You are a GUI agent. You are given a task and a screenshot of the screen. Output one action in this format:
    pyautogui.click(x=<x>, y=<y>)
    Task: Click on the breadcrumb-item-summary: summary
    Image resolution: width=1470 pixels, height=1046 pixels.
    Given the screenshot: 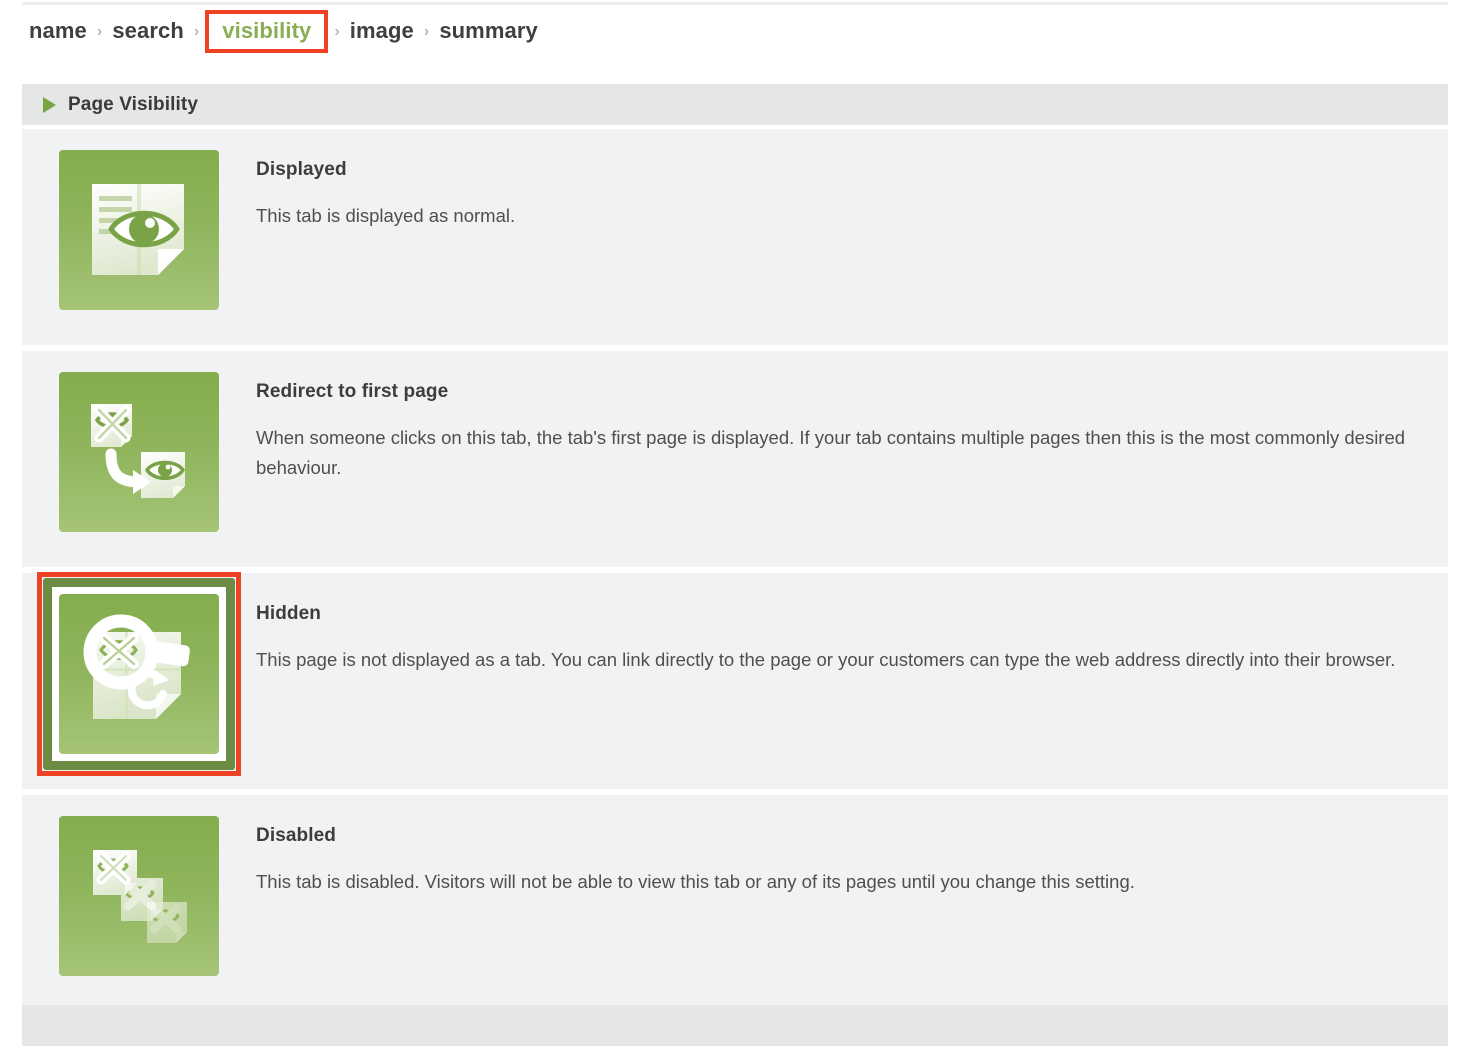 What is the action you would take?
    pyautogui.click(x=488, y=31)
    